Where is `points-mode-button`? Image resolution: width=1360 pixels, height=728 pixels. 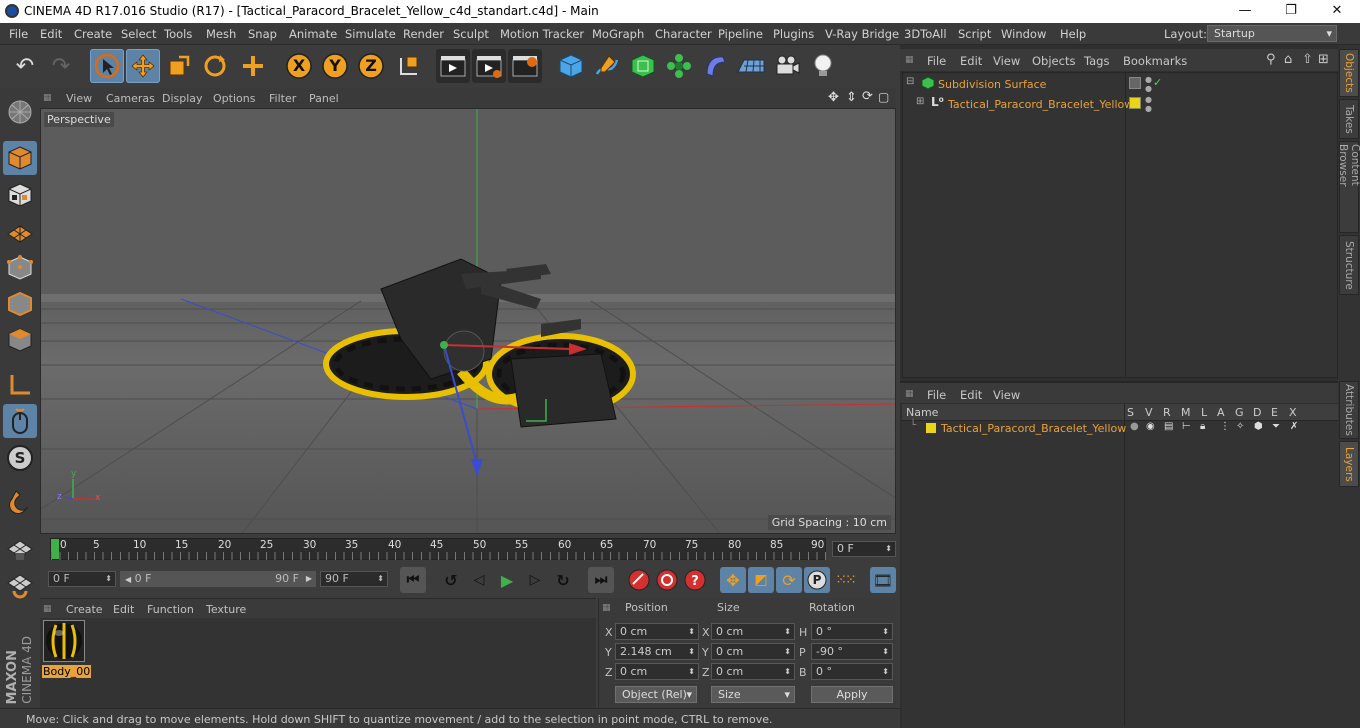
points-mode-button is located at coordinates (20, 268).